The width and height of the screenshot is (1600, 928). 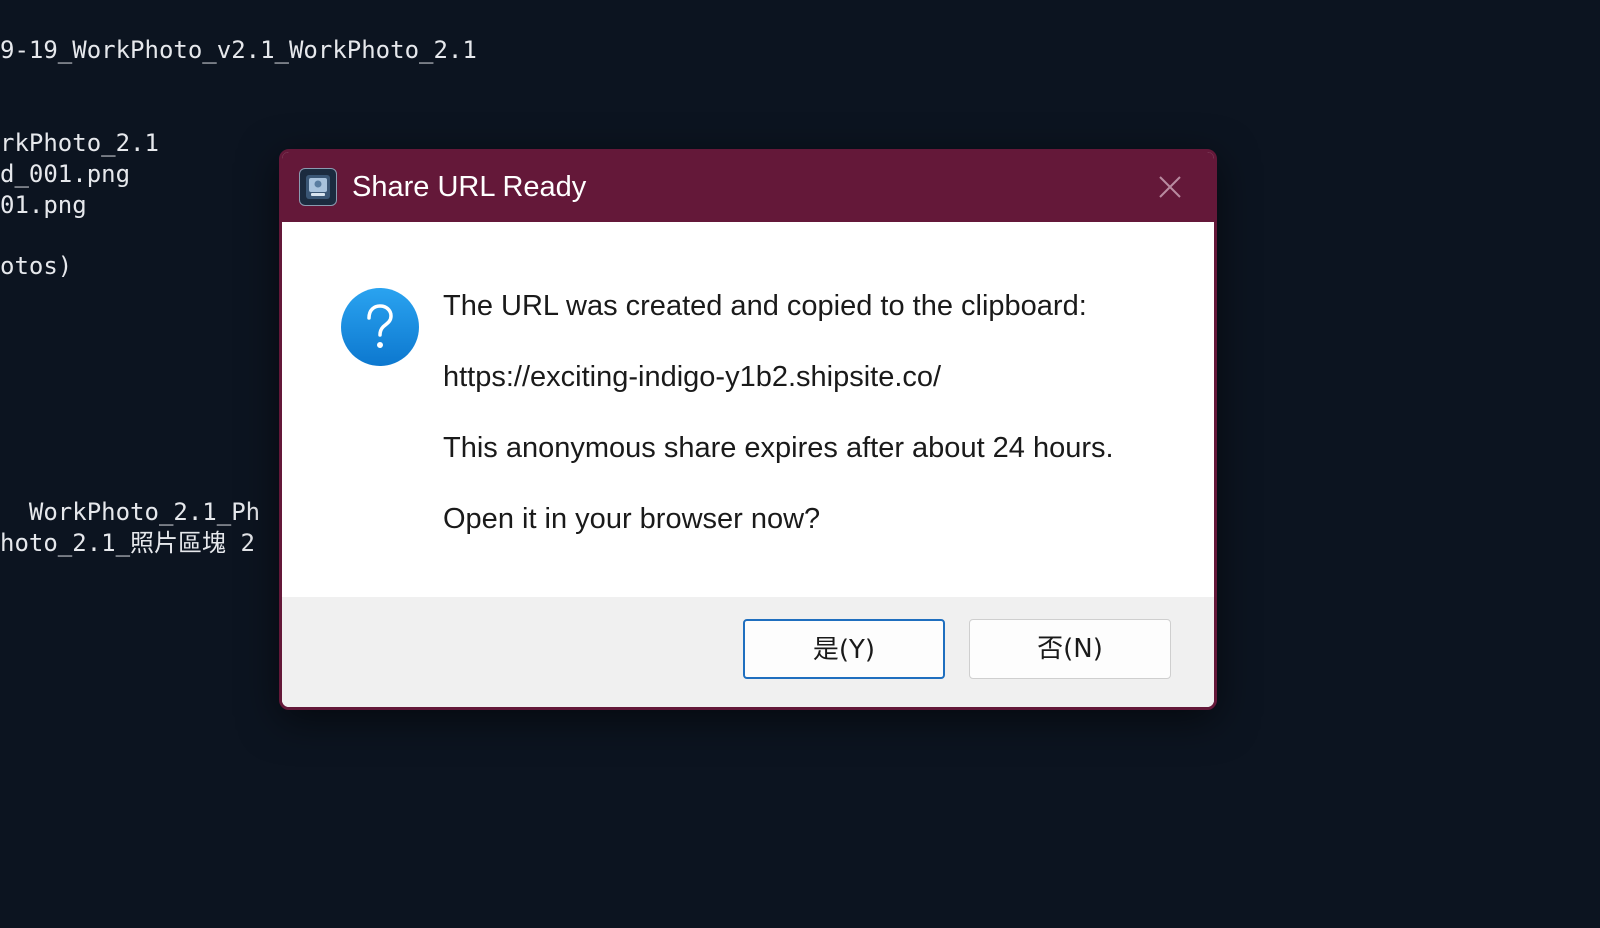 I want to click on close-icon, so click(x=1170, y=187).